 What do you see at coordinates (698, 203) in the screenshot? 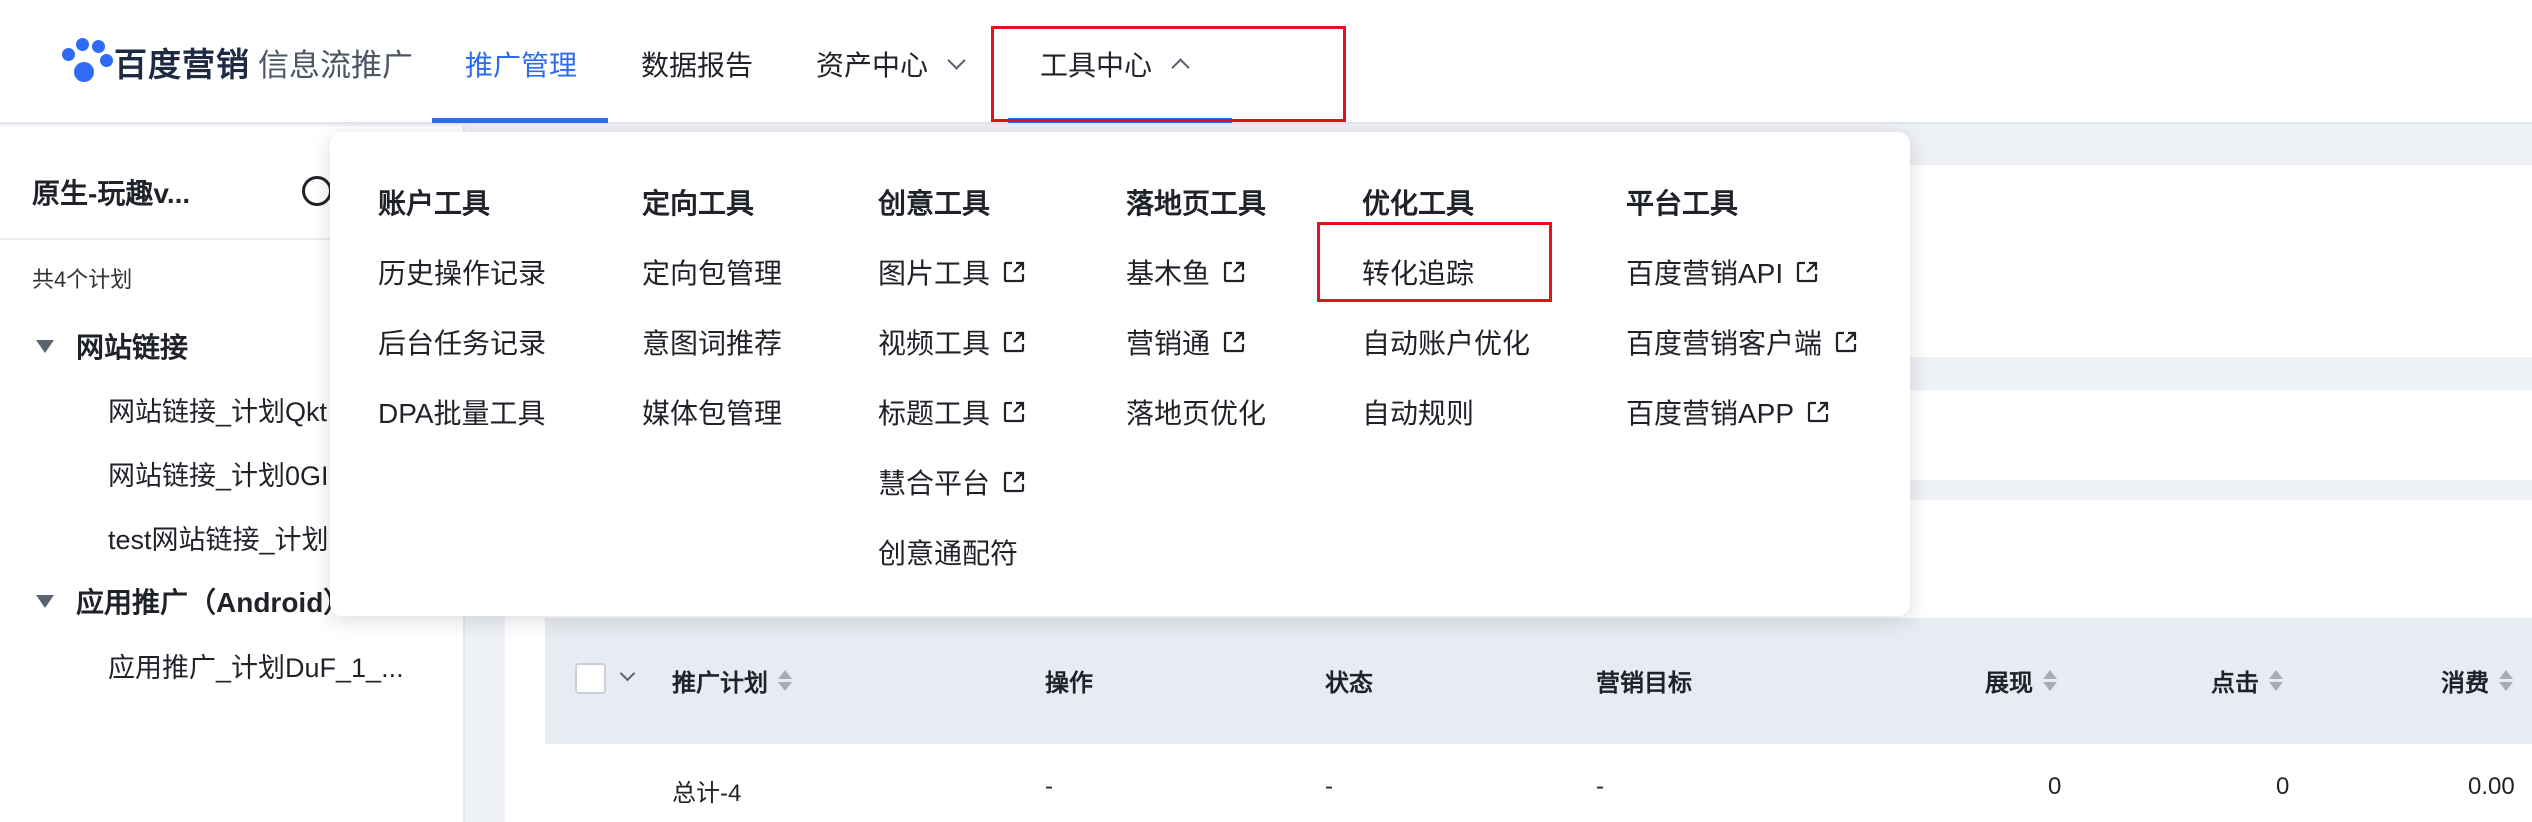
I see `heading-targeting-tools: 定向工具` at bounding box center [698, 203].